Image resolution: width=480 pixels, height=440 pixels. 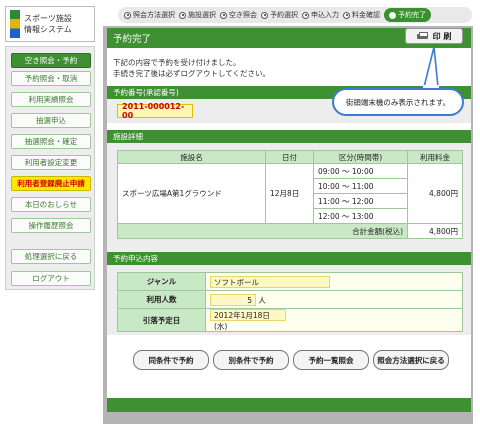 What do you see at coordinates (411, 360) in the screenshot?
I see `back-to-inquiry-method-button: 照会方法選択に戻る` at bounding box center [411, 360].